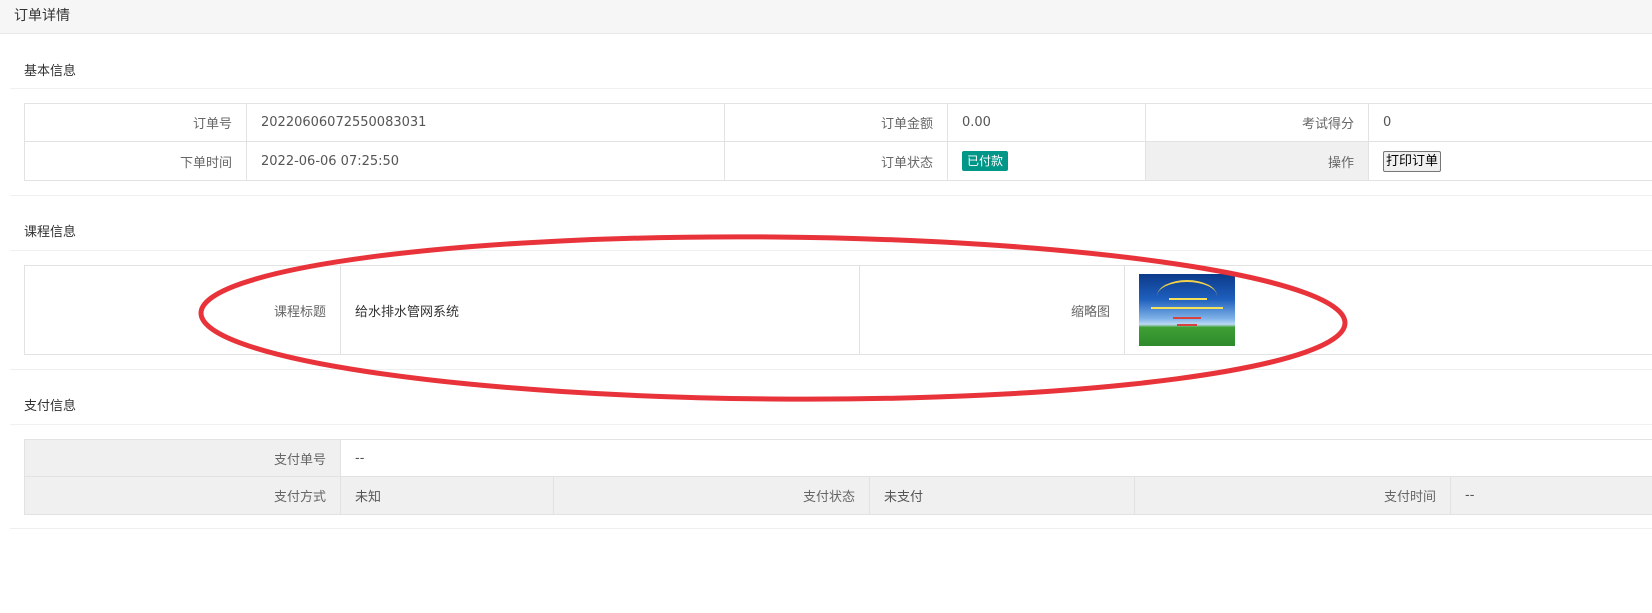 The width and height of the screenshot is (1652, 613). Describe the element at coordinates (992, 310) in the screenshot. I see `thumbnail-label: 缩略图` at that location.